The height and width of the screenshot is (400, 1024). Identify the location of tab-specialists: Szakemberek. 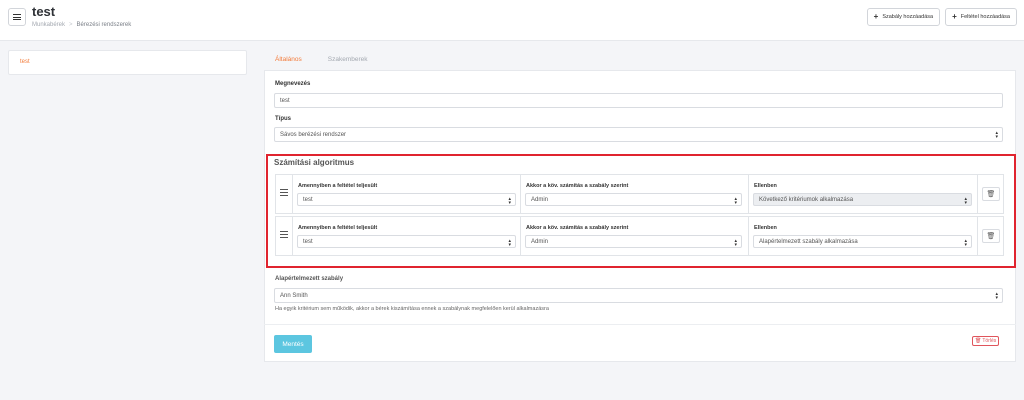
(348, 59).